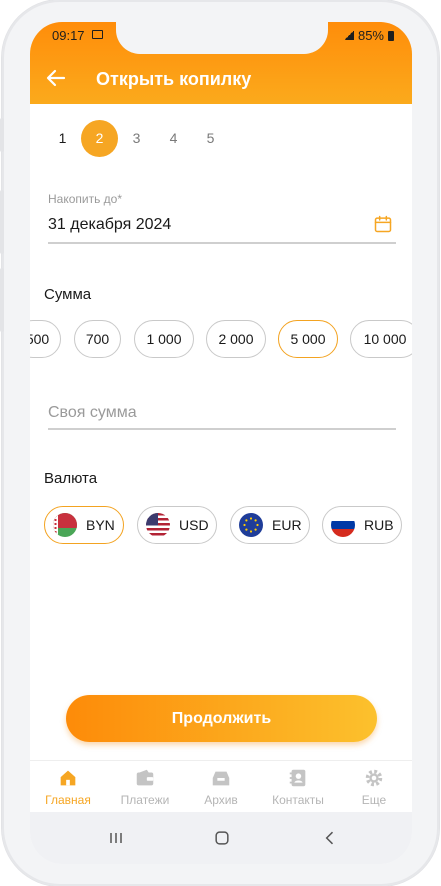  I want to click on tab-archive: Архив, so click(221, 787).